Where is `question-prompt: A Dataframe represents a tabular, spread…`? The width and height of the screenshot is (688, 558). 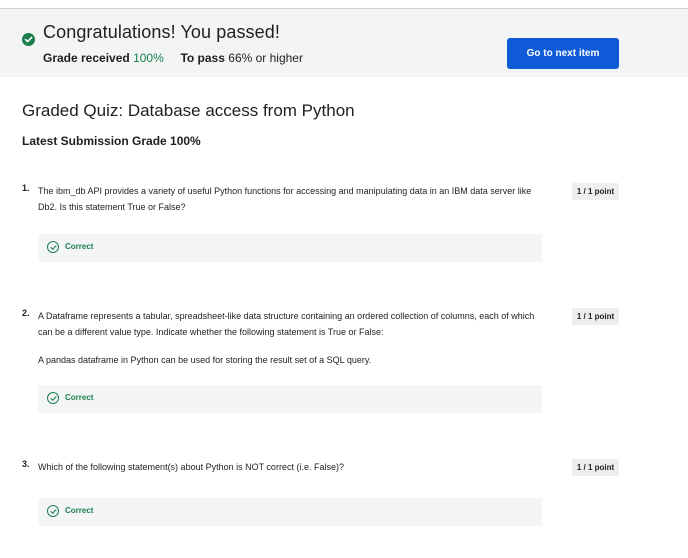 question-prompt: A Dataframe represents a tabular, spread… is located at coordinates (286, 324).